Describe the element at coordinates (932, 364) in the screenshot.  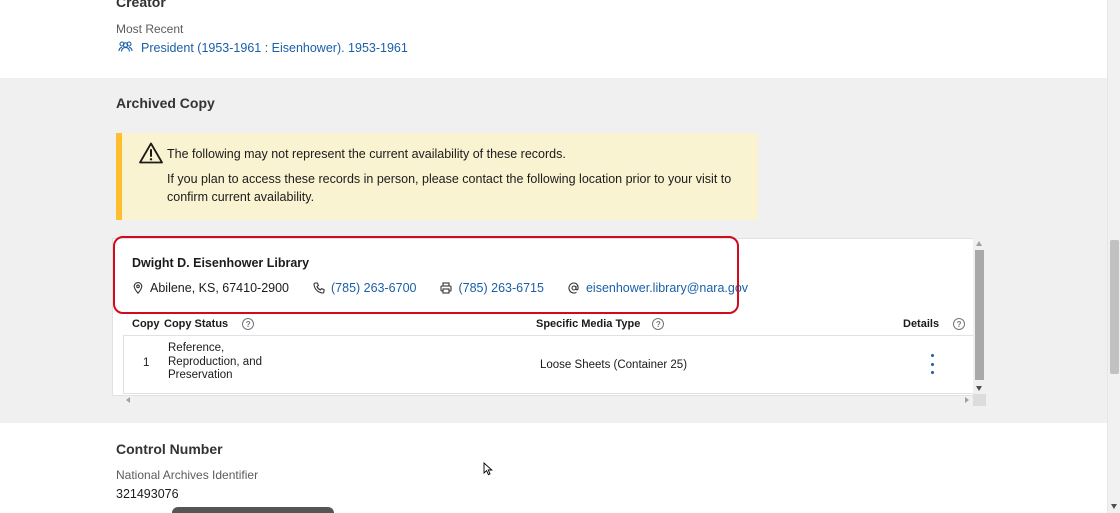
I see `details-menu-icon` at that location.